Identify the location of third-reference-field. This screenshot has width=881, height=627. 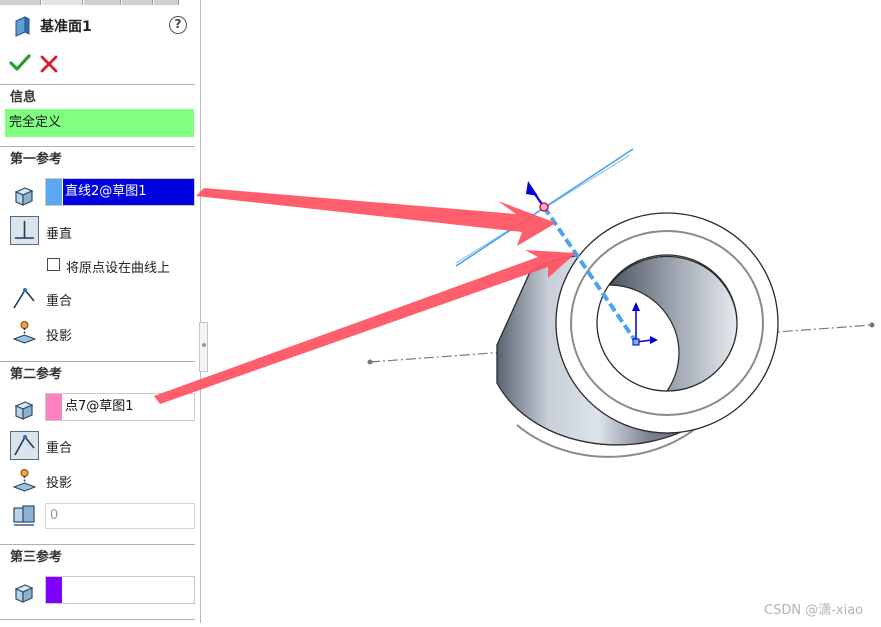
(120, 590).